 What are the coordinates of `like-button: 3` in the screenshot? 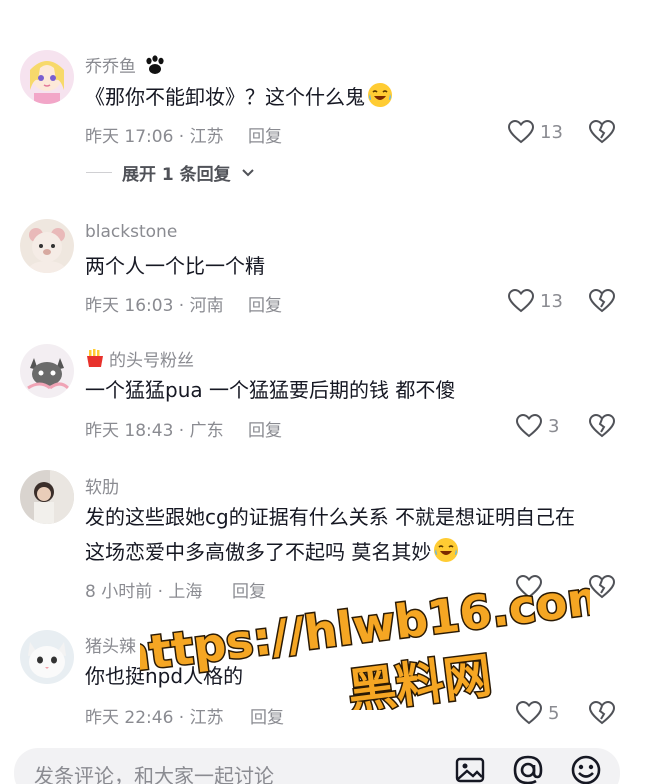 It's located at (537, 426).